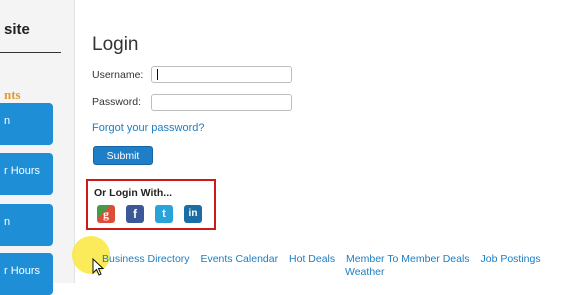 The image size is (567, 295). Describe the element at coordinates (148, 128) in the screenshot. I see `forgot-password-link: Forgot your password?` at that location.